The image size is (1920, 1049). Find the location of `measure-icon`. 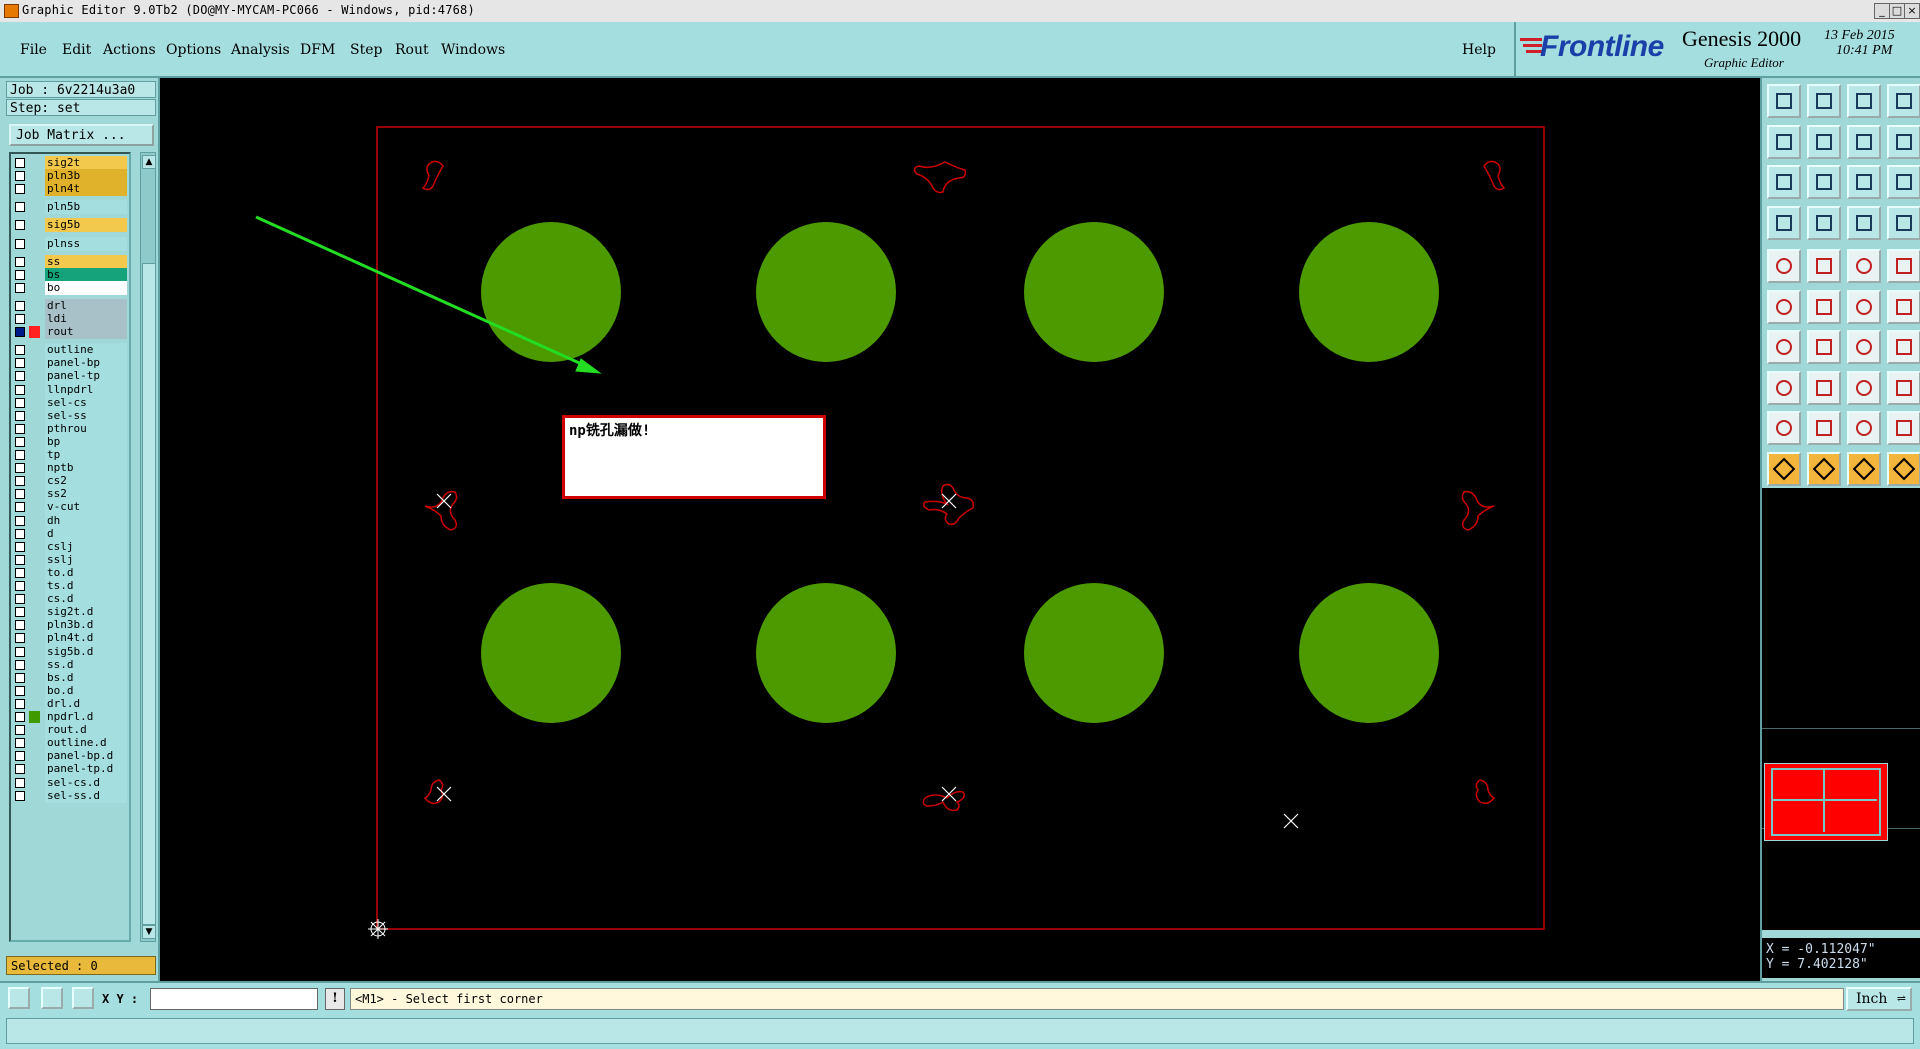

measure-icon is located at coordinates (1864, 387).